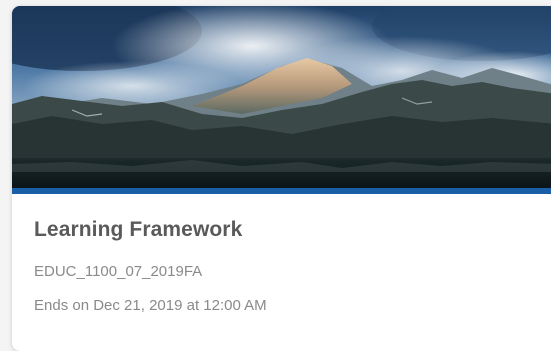 Image resolution: width=551 pixels, height=351 pixels. I want to click on course-end-date: Ends on Dec 21, 2019 at 12:00 AM, so click(150, 305).